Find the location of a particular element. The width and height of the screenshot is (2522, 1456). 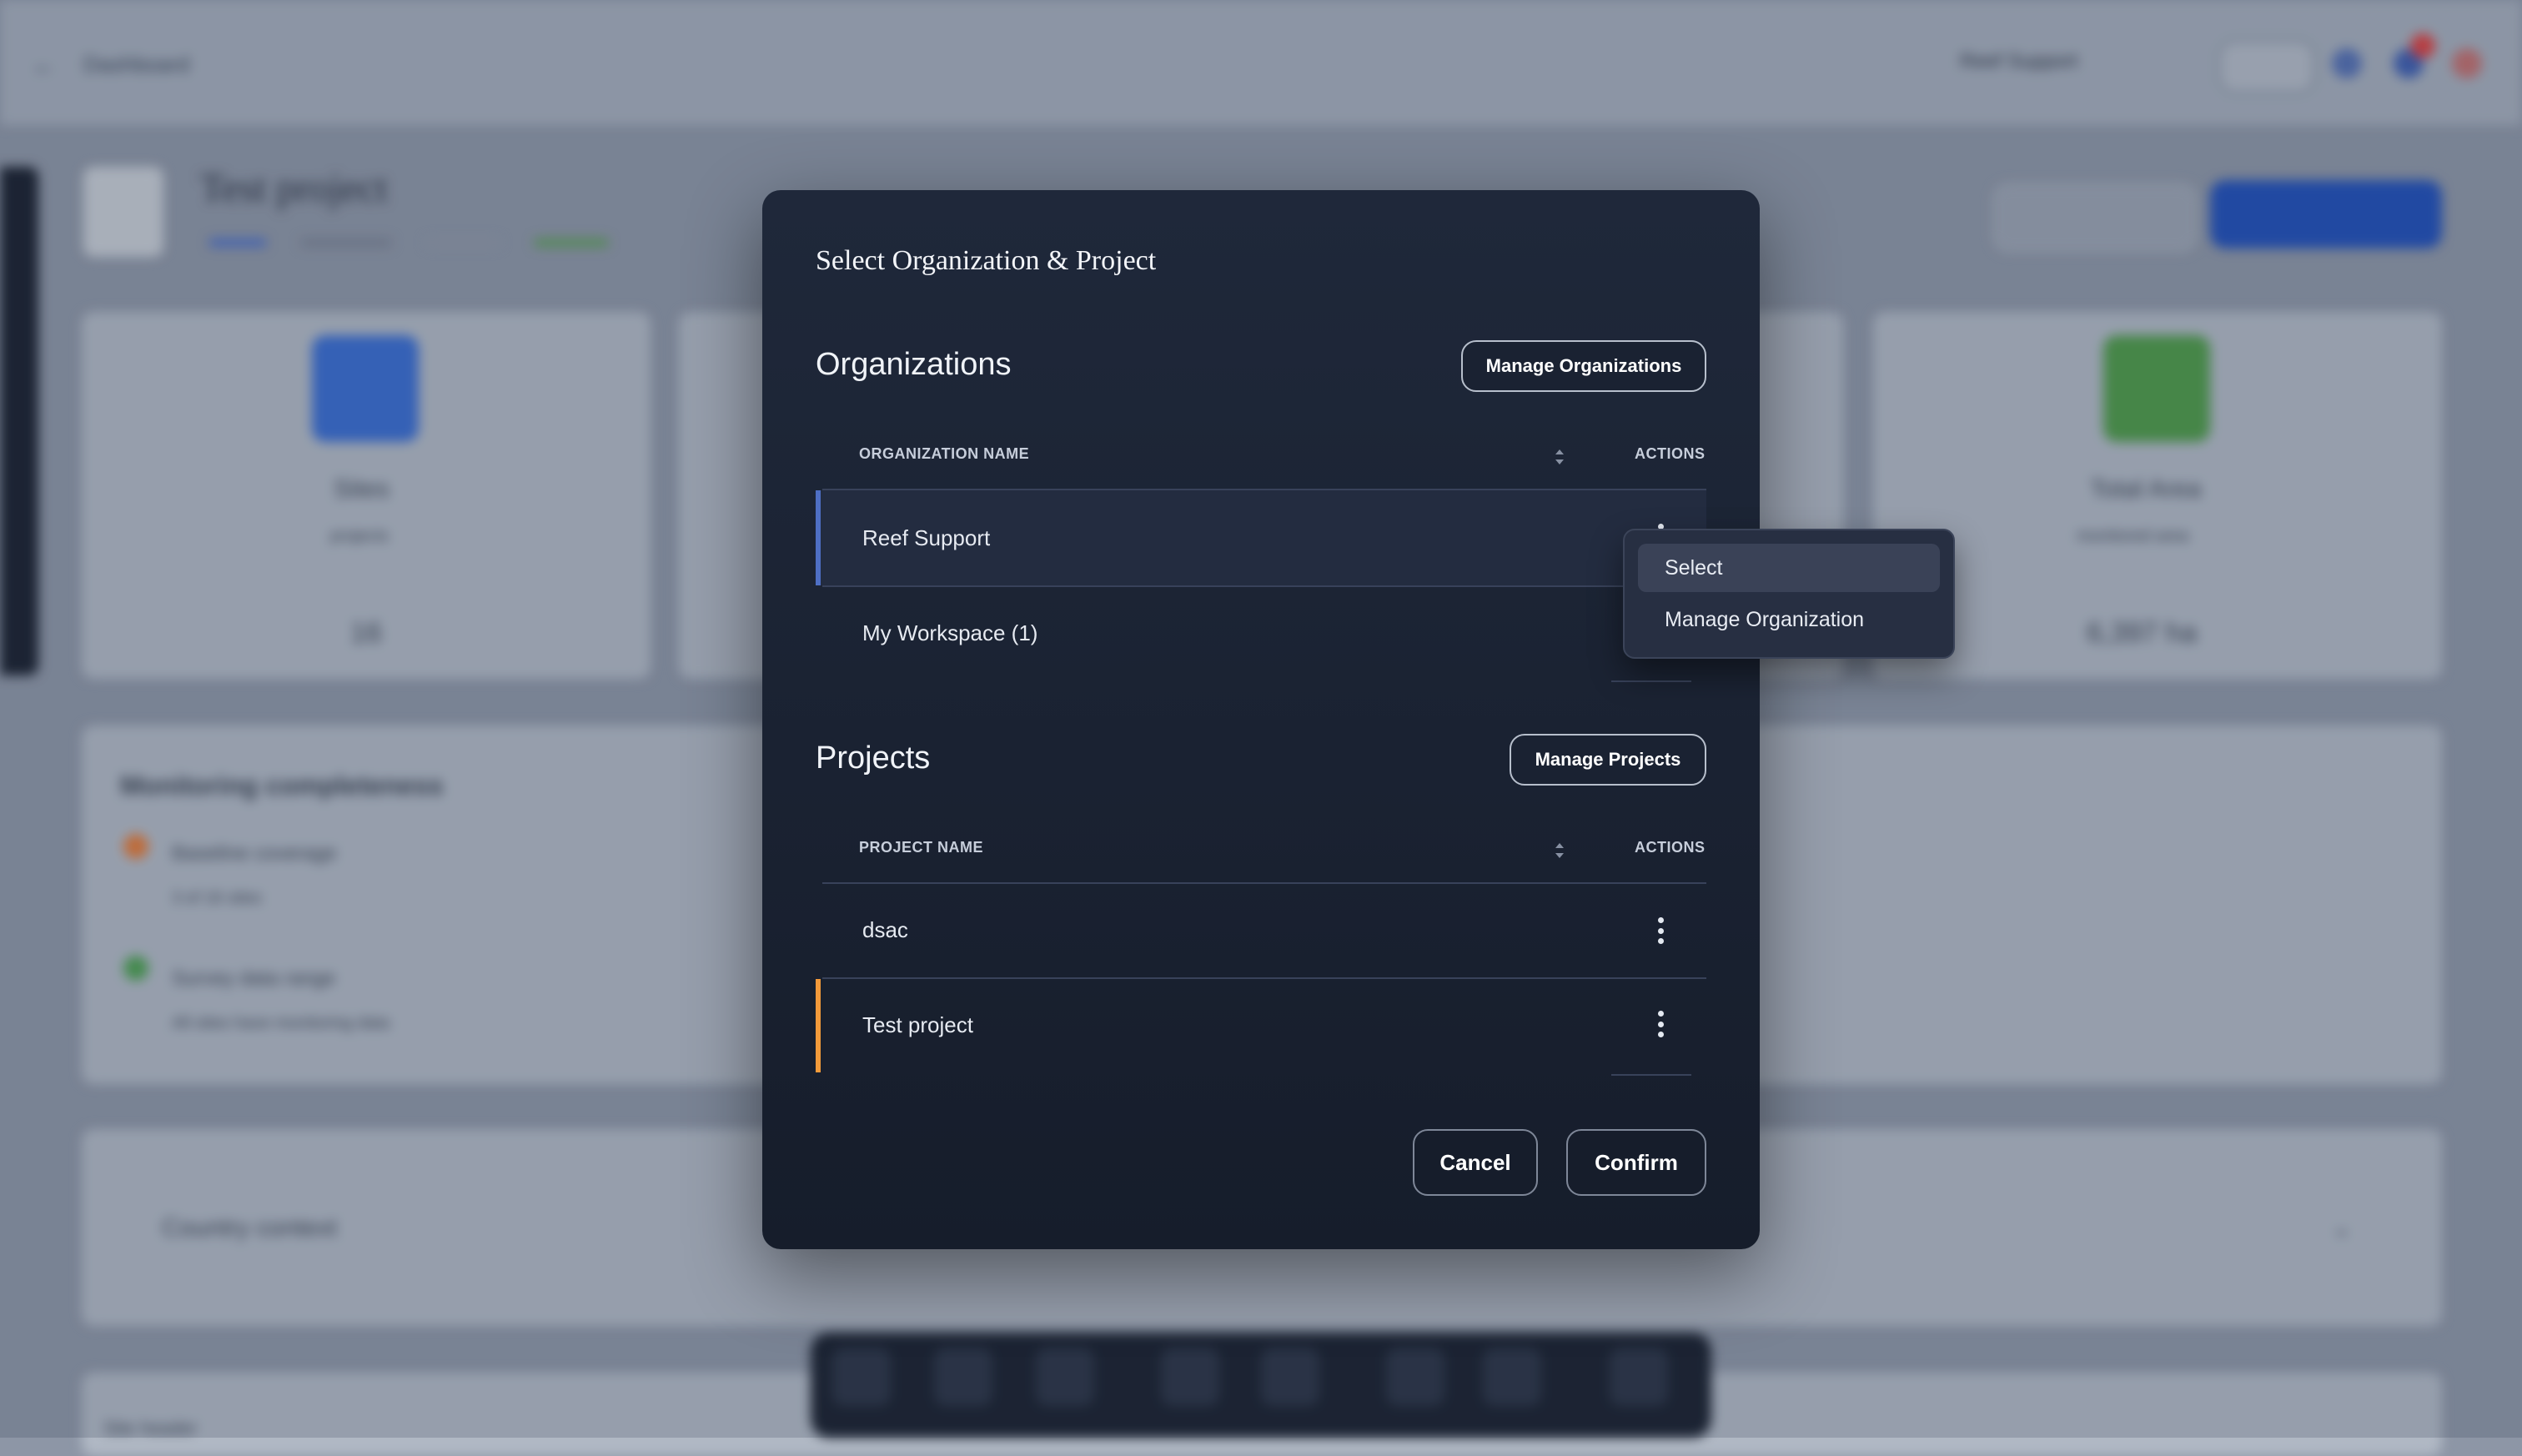

menu-item-manage-organization: Manage Organization is located at coordinates (1789, 619).